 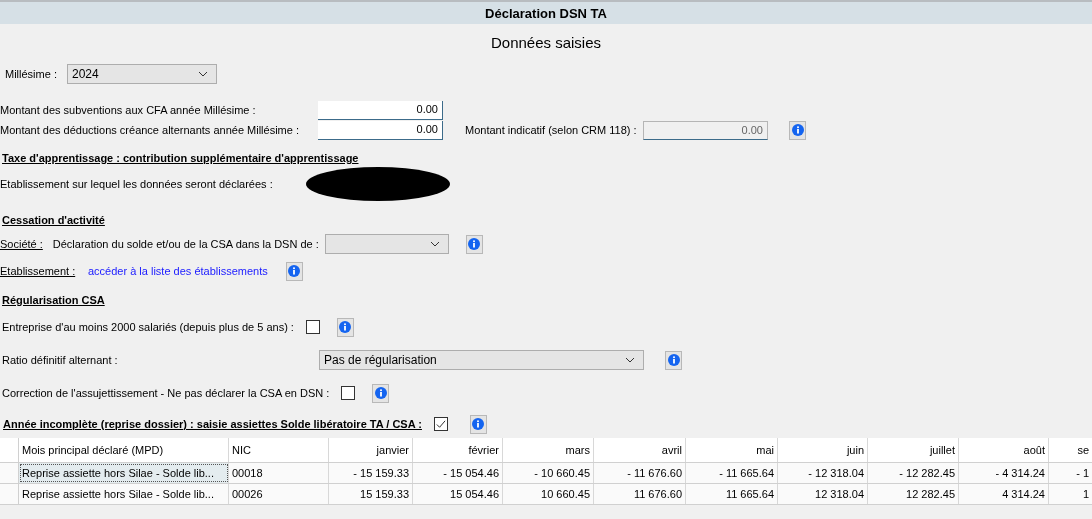 I want to click on option-label: Correction de l'assujettissement - Ne pas déclarer la CSA en DSN :, so click(x=166, y=393).